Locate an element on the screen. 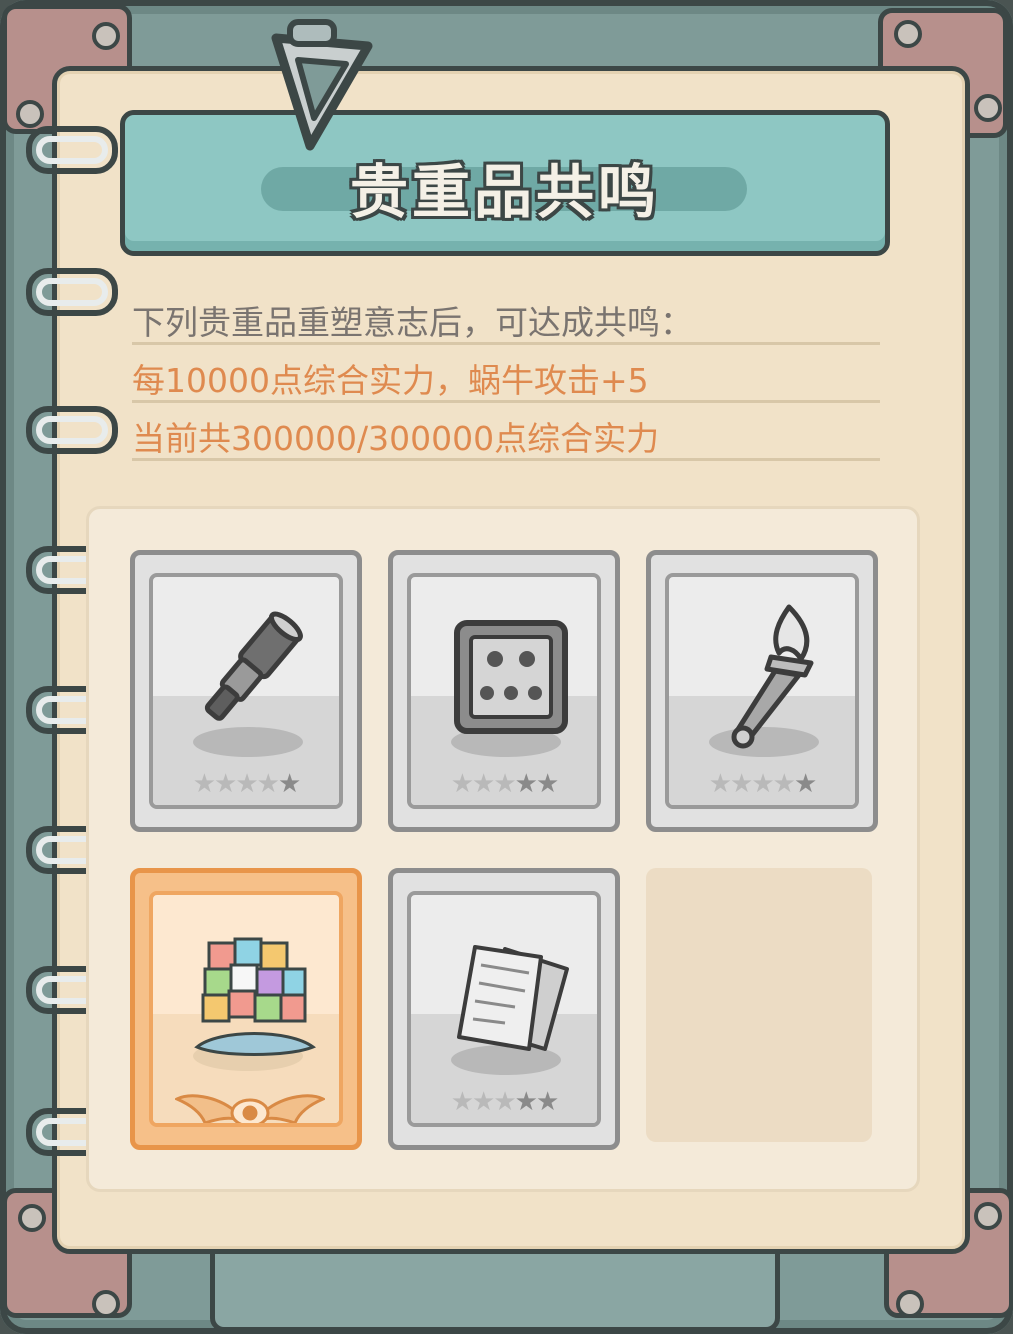  hanger-clip-icon is located at coordinates (322, 85).